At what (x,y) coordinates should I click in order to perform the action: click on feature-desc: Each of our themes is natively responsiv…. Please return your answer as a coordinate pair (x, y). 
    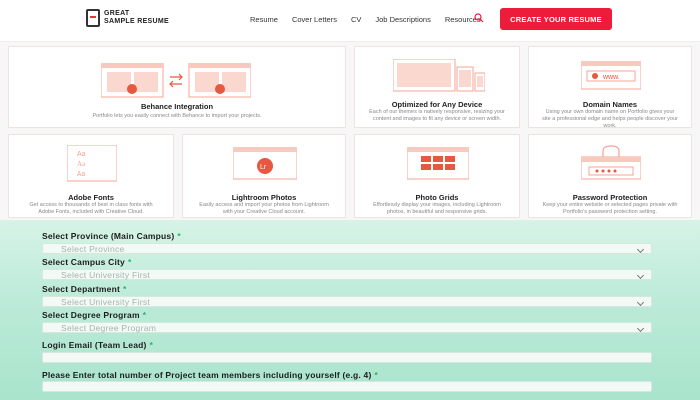
    Looking at the image, I should click on (437, 115).